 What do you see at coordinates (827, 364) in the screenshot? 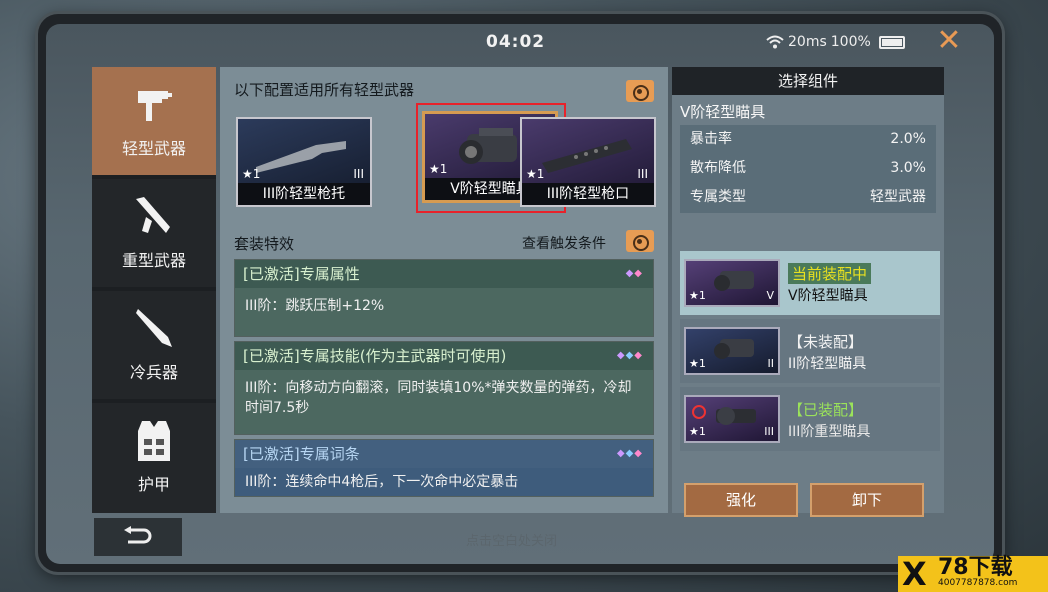
I see `slot-name: II阶轻型瞄具` at bounding box center [827, 364].